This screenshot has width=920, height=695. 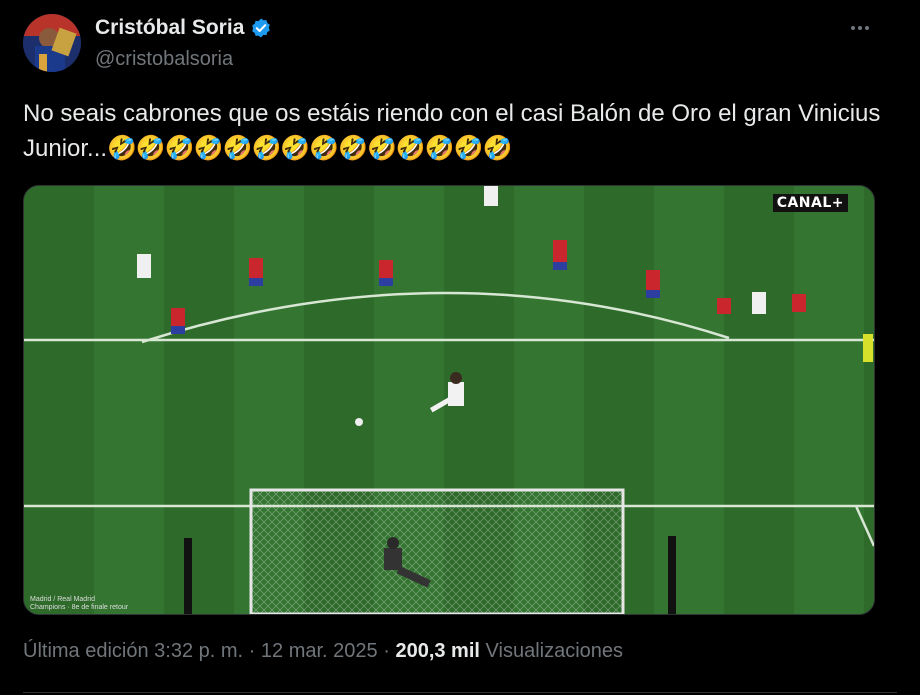 I want to click on media-caption-line1: Madrid / Real Madrid, so click(x=62, y=599).